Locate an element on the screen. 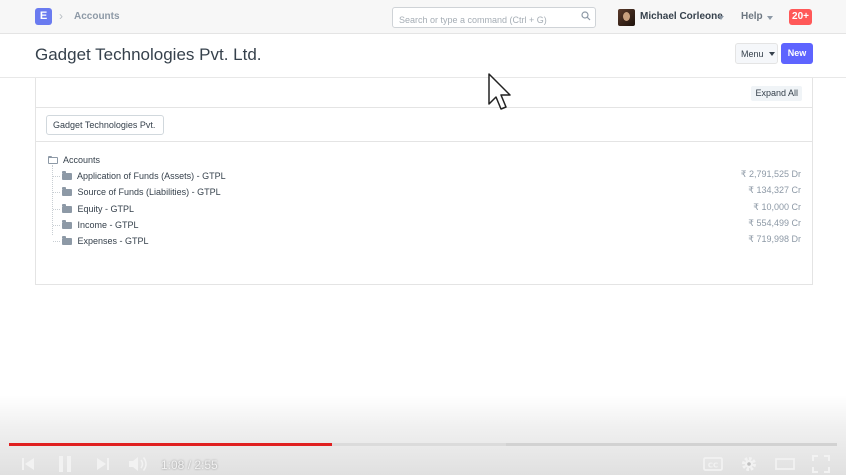 The width and height of the screenshot is (846, 475). mouse-cursor-icon is located at coordinates (499, 91).